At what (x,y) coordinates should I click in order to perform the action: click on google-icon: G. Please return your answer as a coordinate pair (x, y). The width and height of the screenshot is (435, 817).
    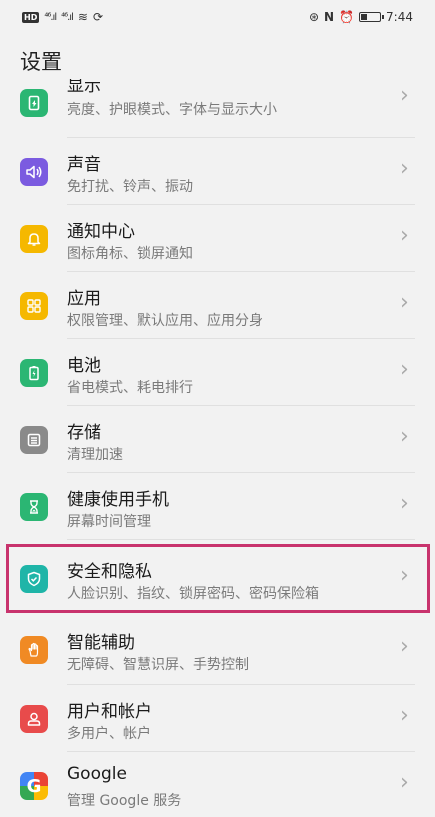
    Looking at the image, I should click on (34, 786).